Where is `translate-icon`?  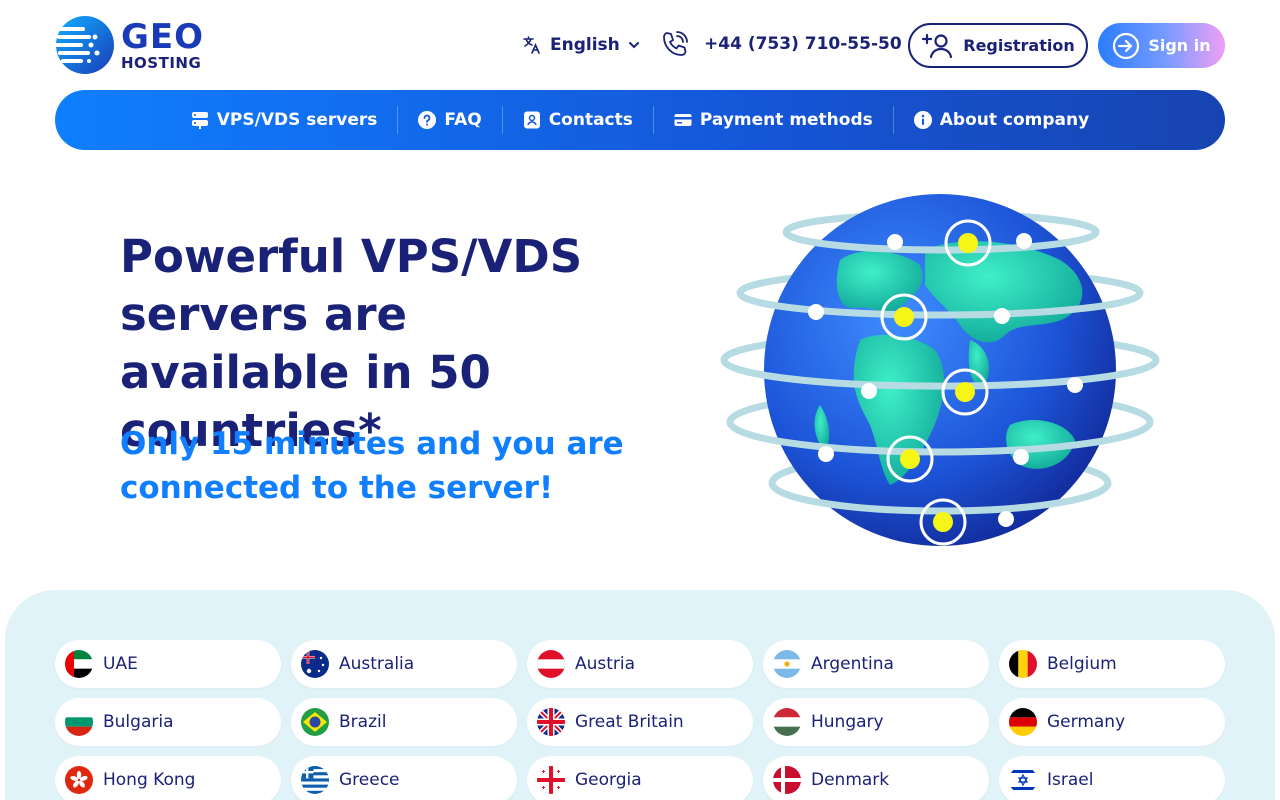
translate-icon is located at coordinates (531, 45).